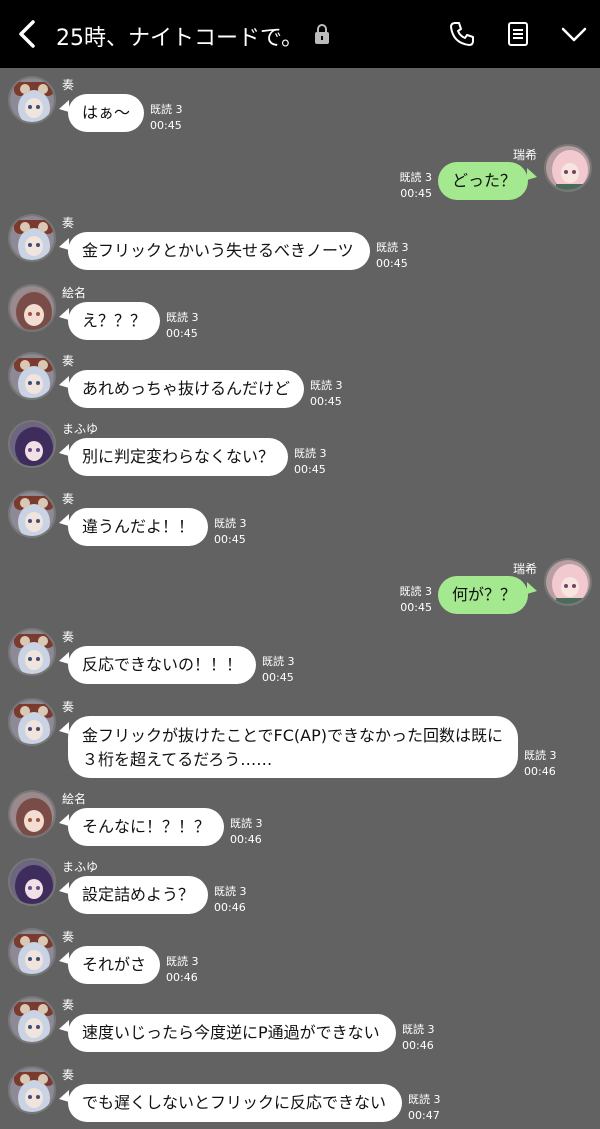 The width and height of the screenshot is (600, 1129). I want to click on phone-icon, so click(462, 34).